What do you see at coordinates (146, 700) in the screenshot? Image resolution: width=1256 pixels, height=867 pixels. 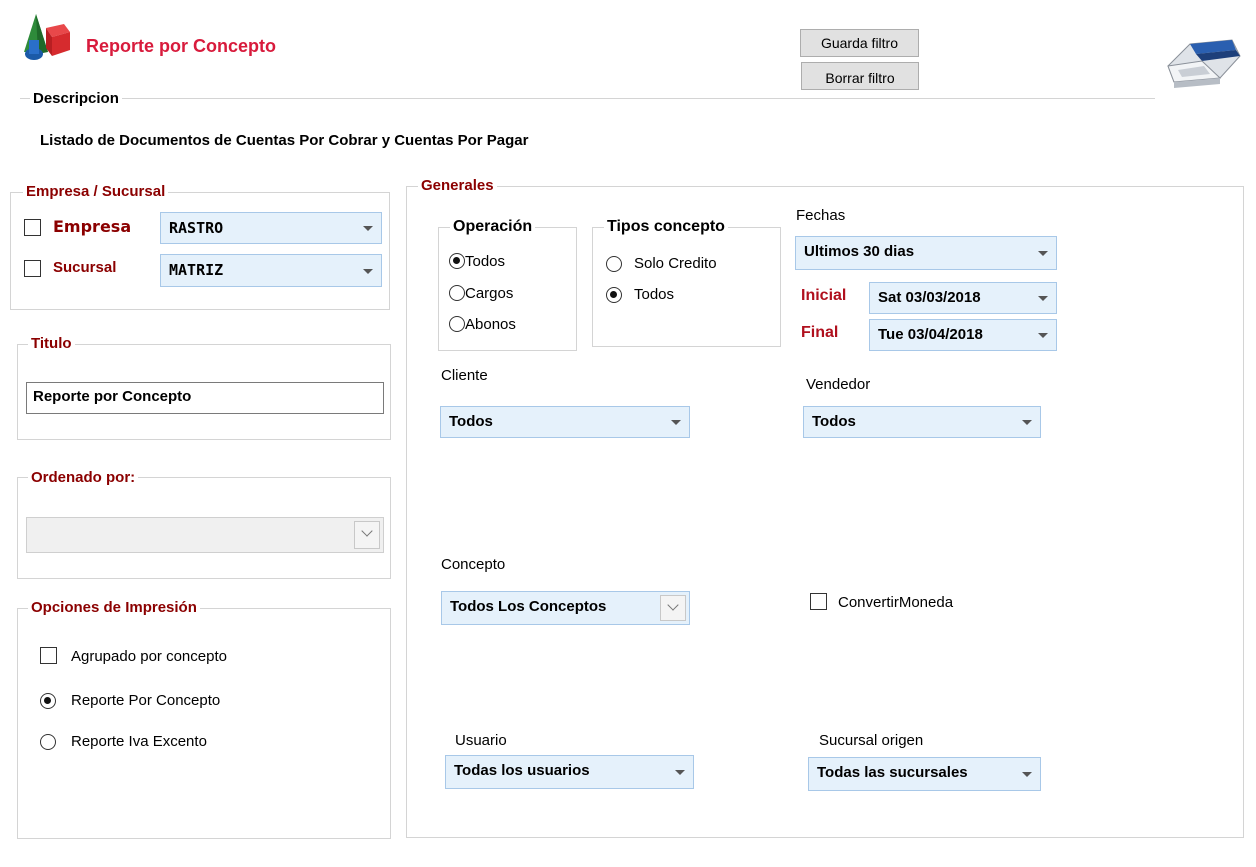 I see `reporte-concepto-label: Reporte Por Concepto` at bounding box center [146, 700].